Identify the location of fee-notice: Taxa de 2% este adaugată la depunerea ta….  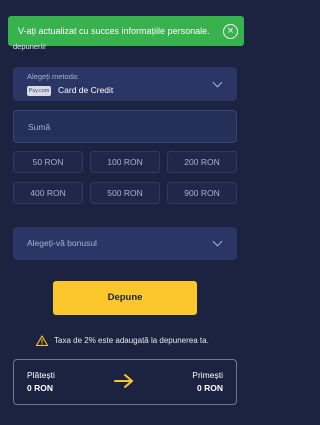
(122, 340).